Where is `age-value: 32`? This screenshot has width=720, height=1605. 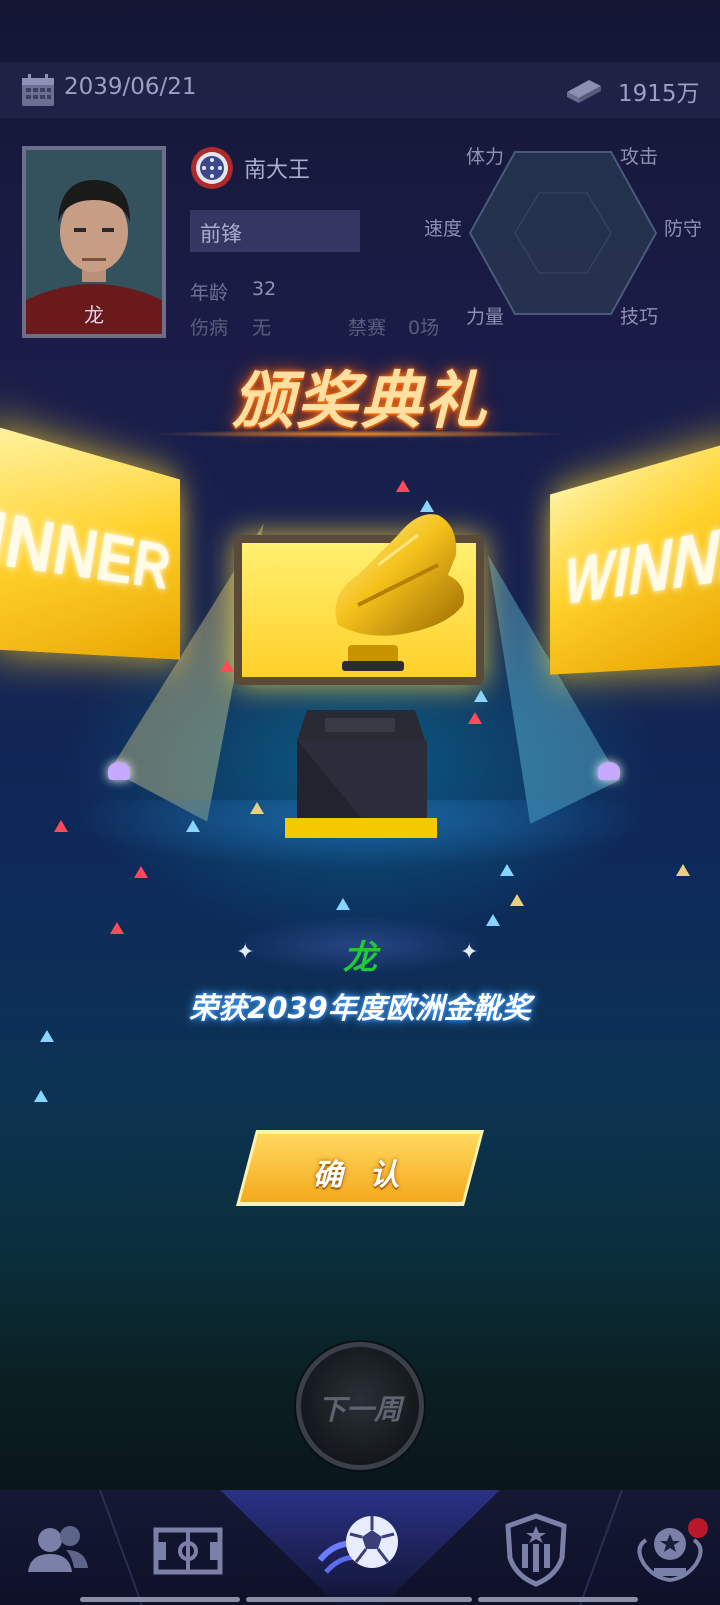
age-value: 32 is located at coordinates (264, 289).